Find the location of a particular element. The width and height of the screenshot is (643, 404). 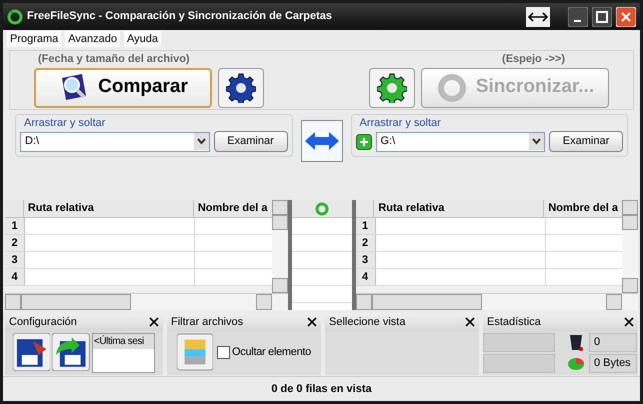

folder-combo: G:\ is located at coordinates (460, 142).